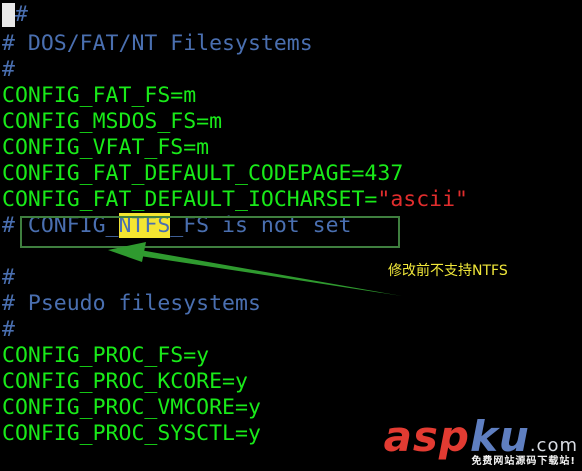  Describe the element at coordinates (106, 355) in the screenshot. I see `config-proc-fs: CONFIG_PROC_FS=y` at that location.